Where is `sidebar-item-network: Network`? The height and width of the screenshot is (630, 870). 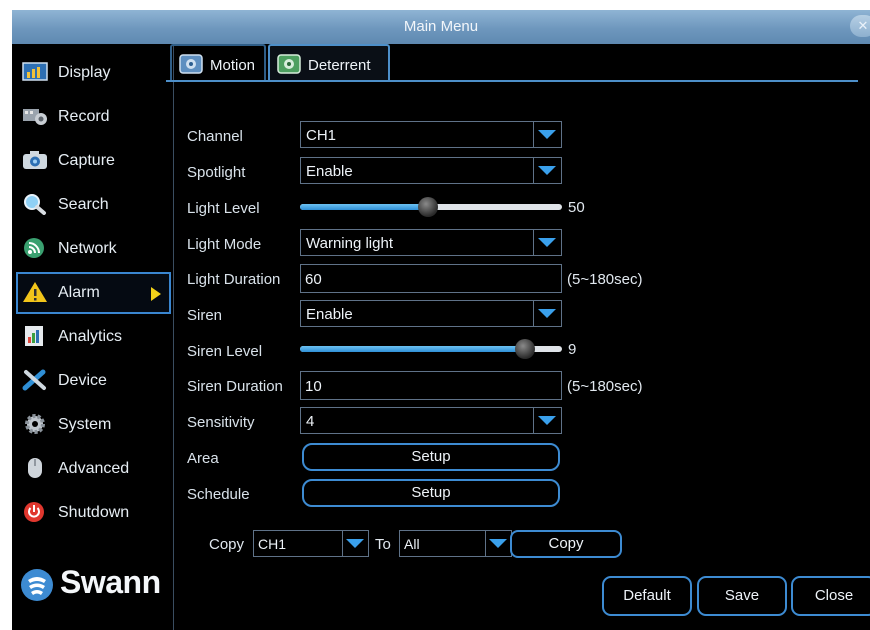 sidebar-item-network: Network is located at coordinates (93, 249).